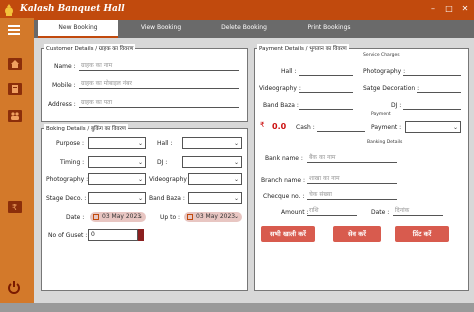 The image size is (474, 312). Describe the element at coordinates (237, 307) in the screenshot. I see `status-strip` at that location.